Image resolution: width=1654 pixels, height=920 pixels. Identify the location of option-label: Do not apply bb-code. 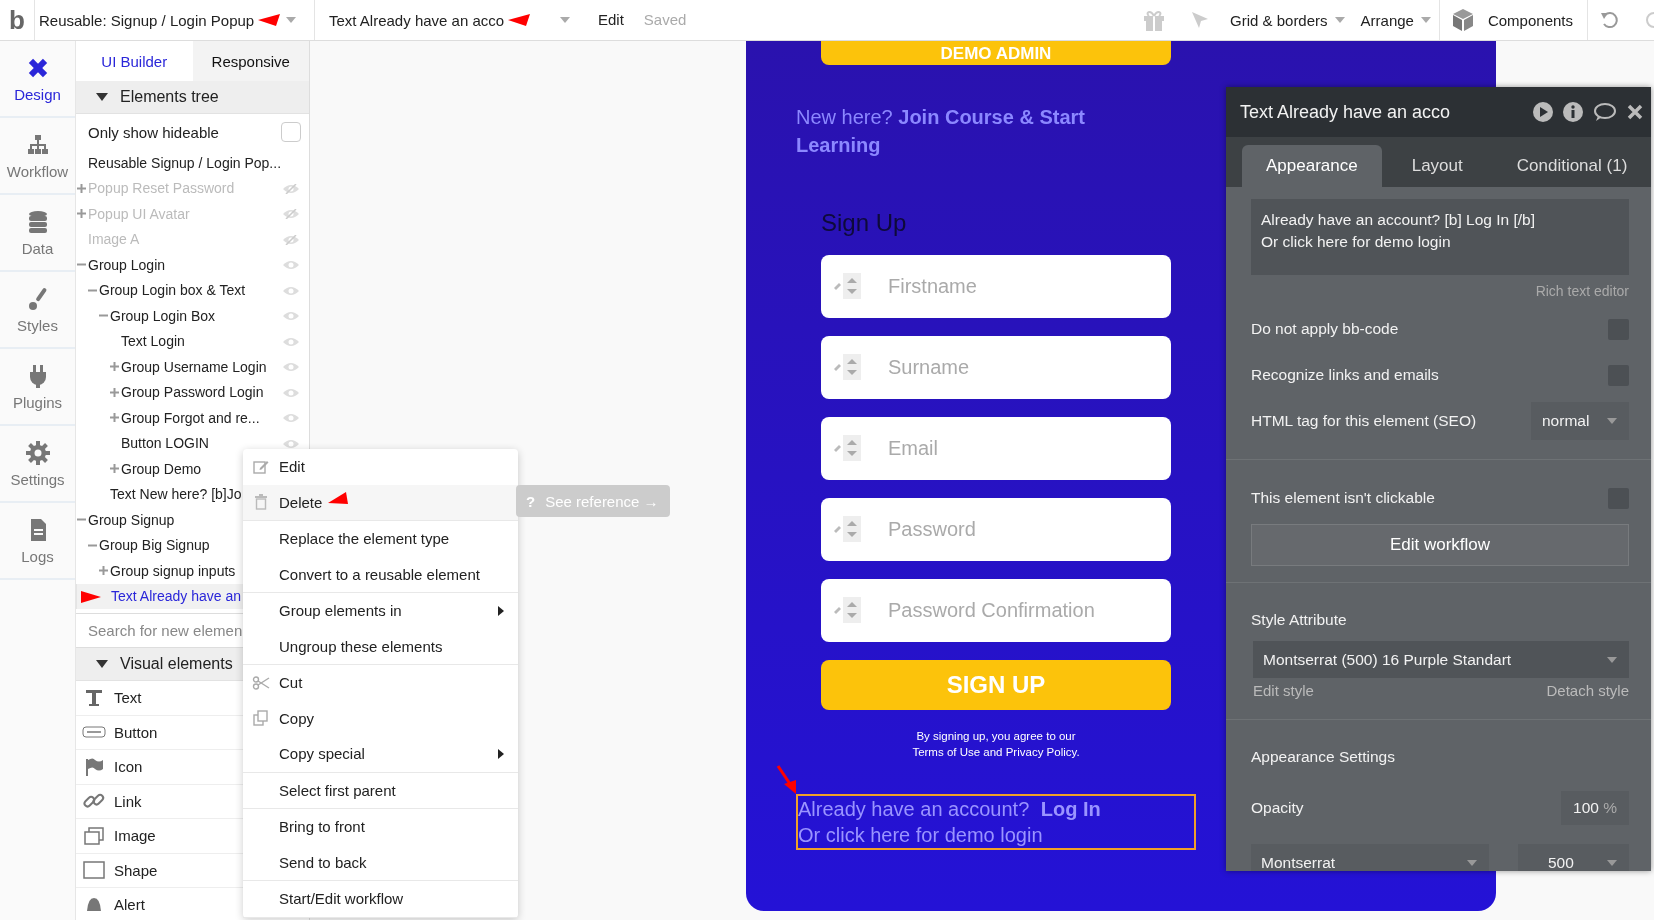
(1325, 329).